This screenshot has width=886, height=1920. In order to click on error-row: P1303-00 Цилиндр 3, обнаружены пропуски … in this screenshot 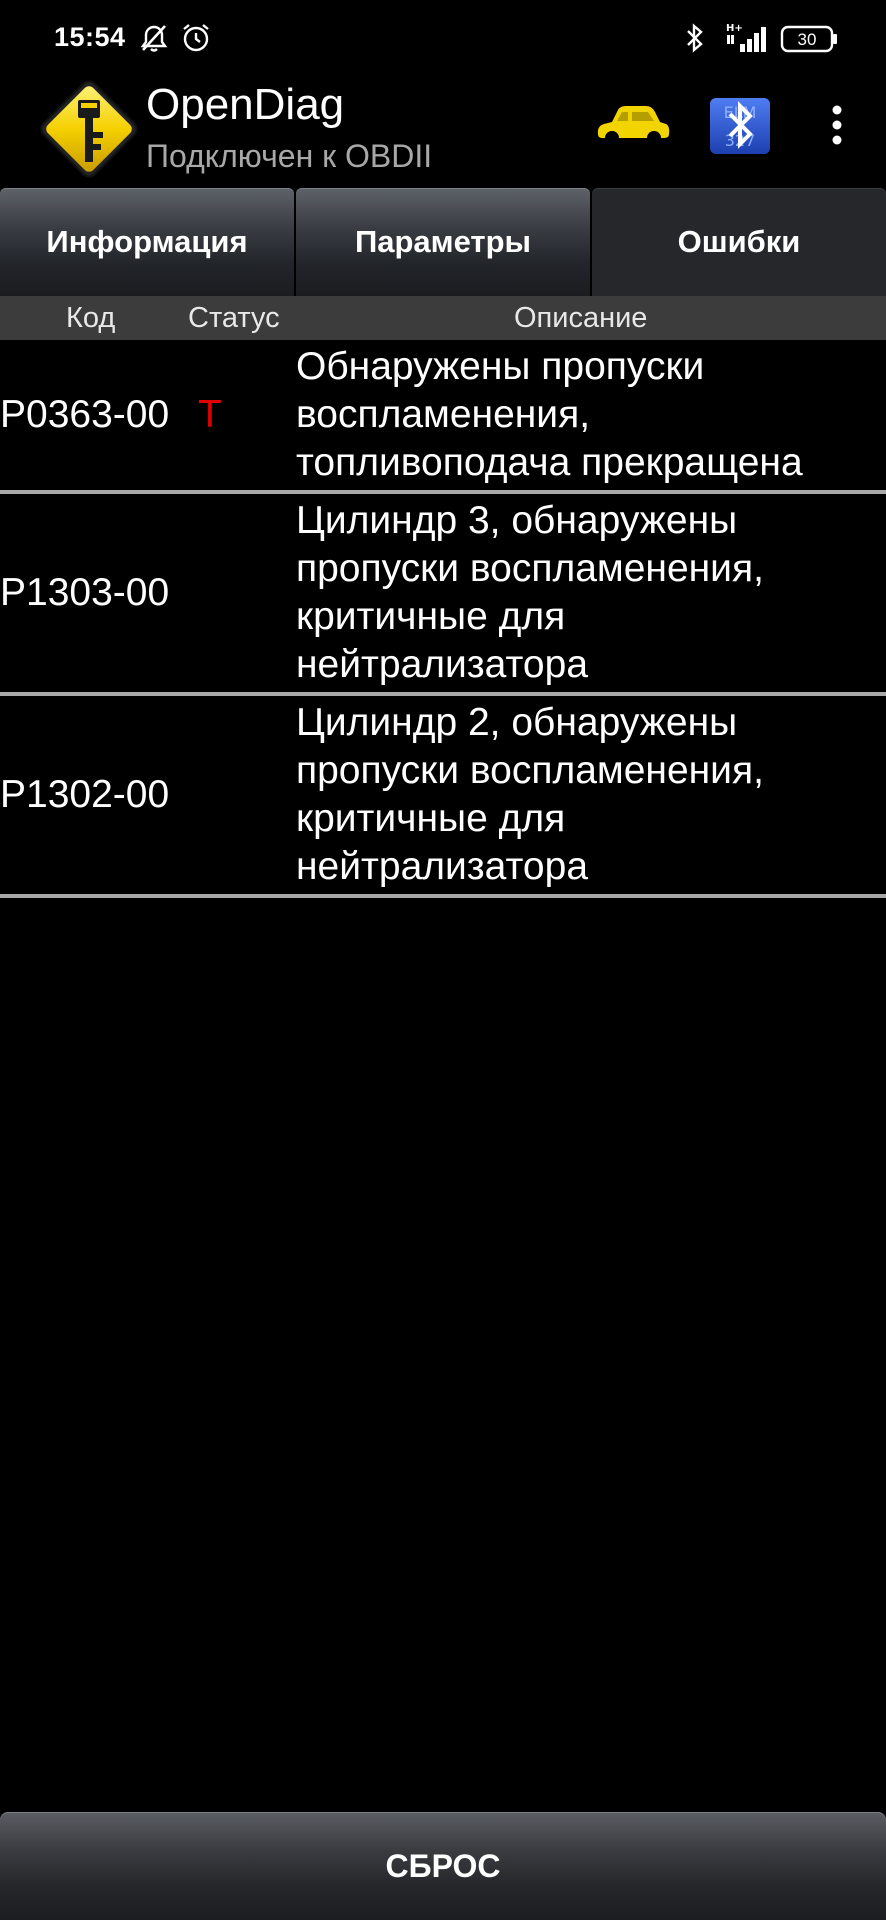, I will do `click(443, 595)`.